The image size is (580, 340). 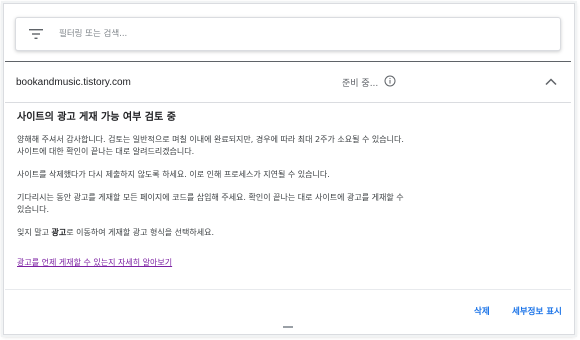 What do you see at coordinates (390, 81) in the screenshot?
I see `info-icon` at bounding box center [390, 81].